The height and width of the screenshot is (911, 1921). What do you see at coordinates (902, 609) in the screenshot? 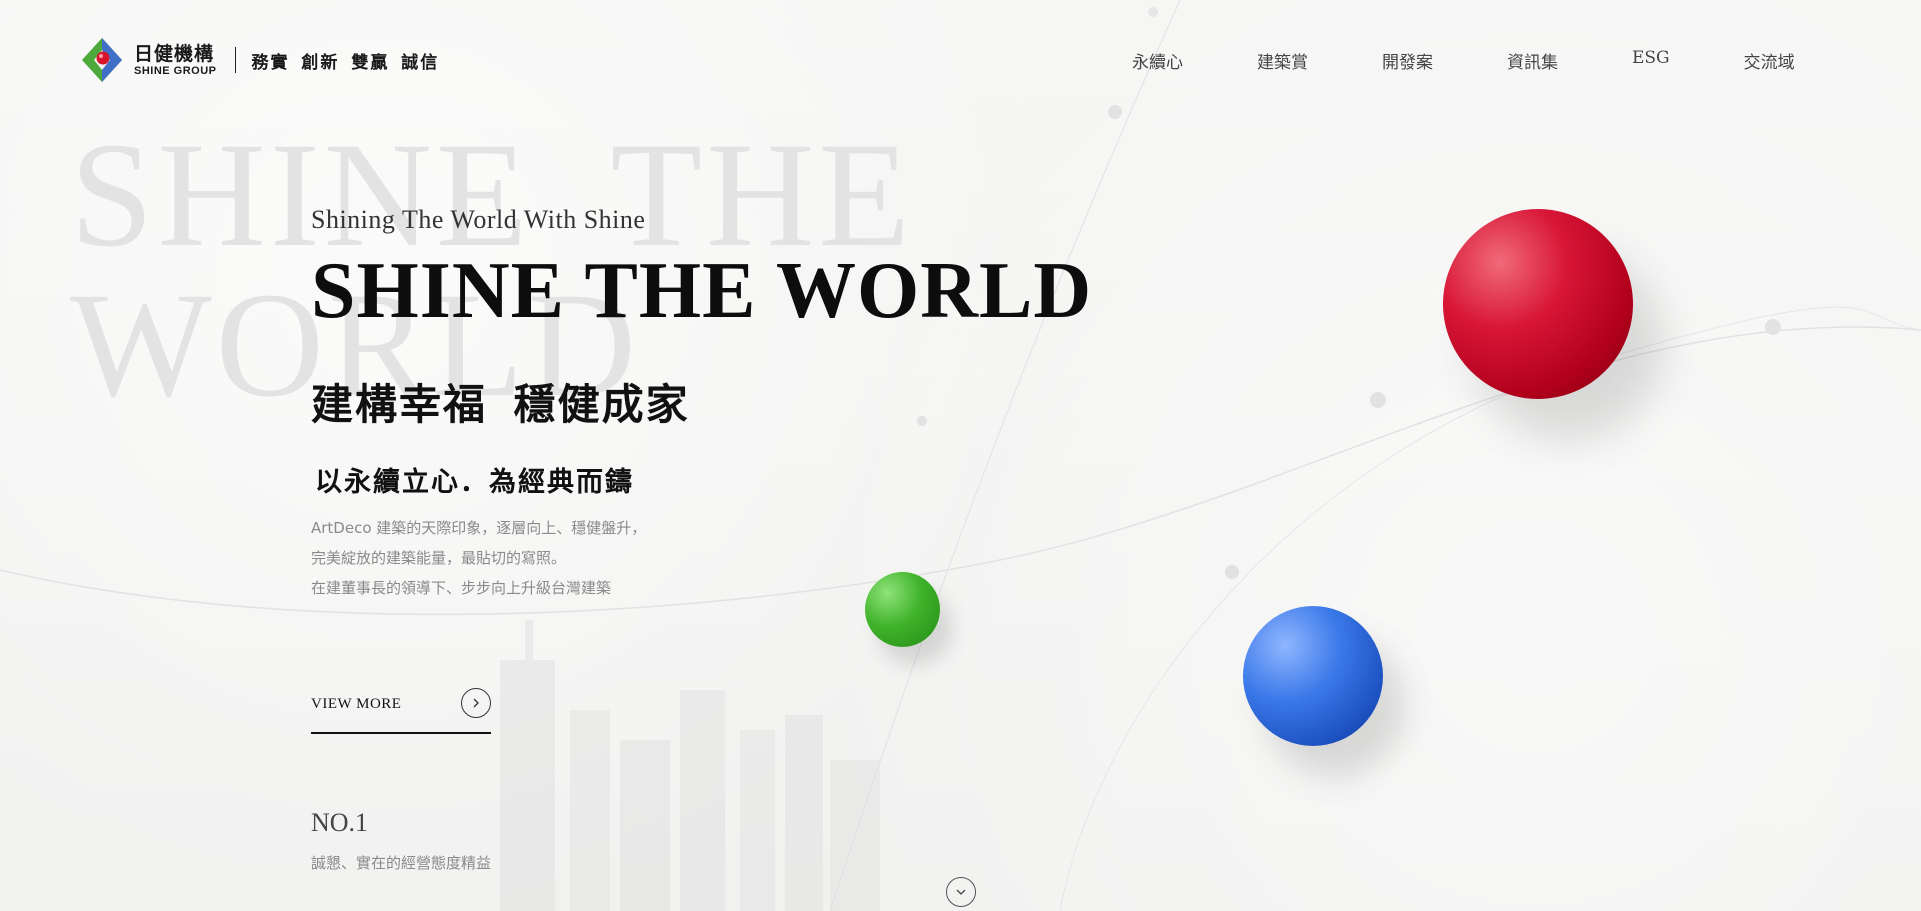
I see `green-sphere` at bounding box center [902, 609].